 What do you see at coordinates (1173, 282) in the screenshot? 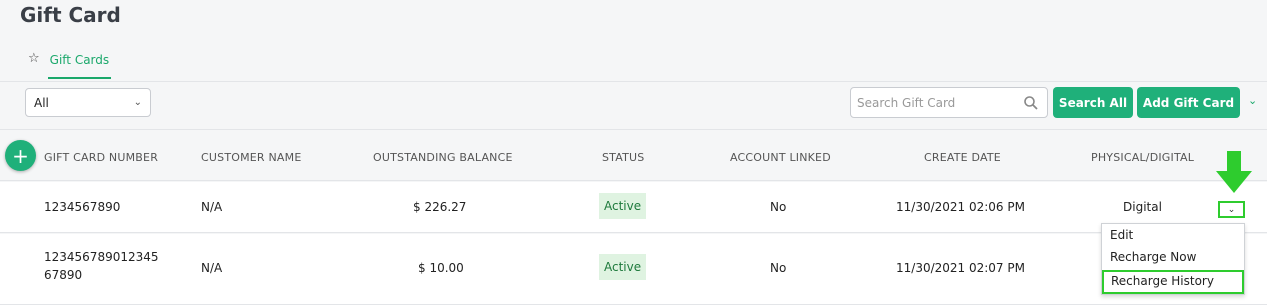
I see `menu-item-recharge-history: Recharge History` at bounding box center [1173, 282].